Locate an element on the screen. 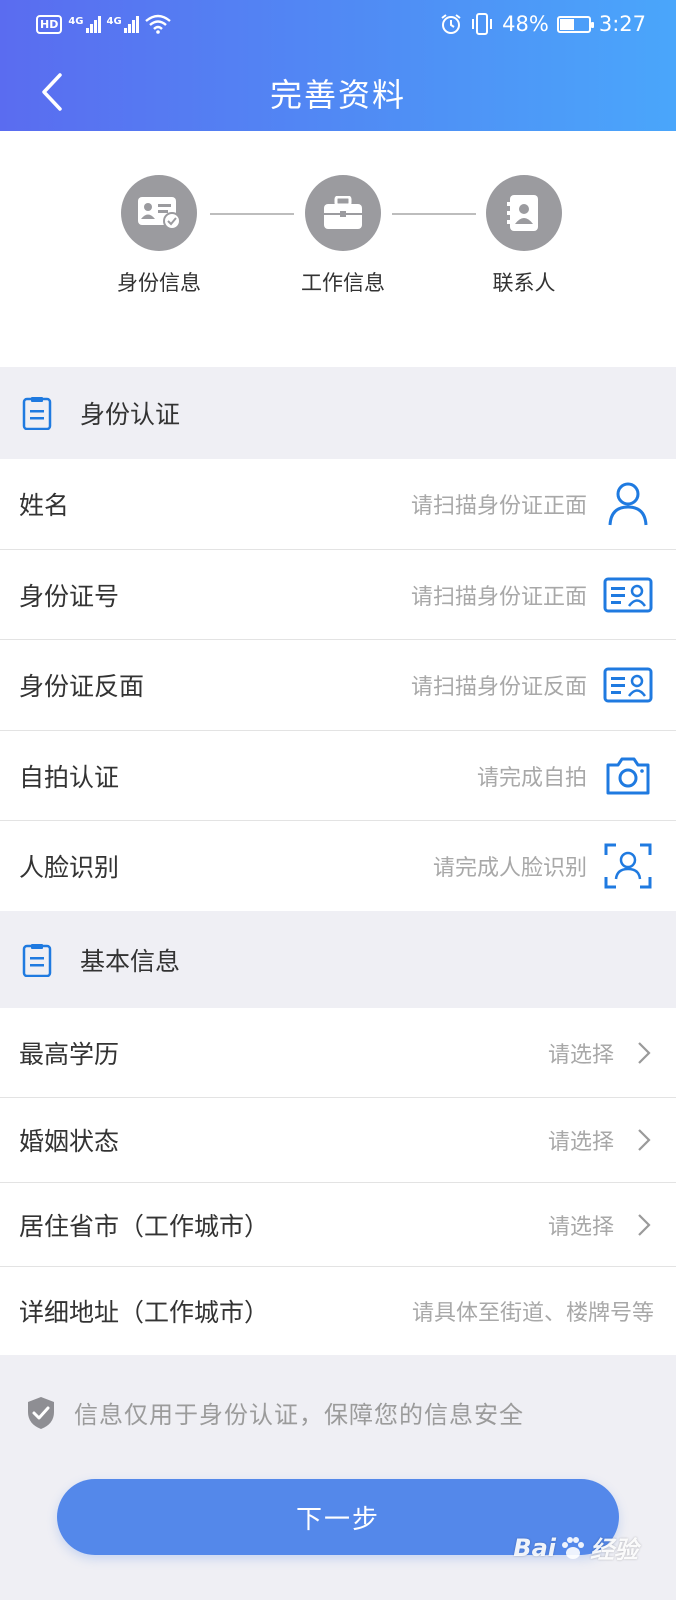 This screenshot has height=1600, width=676. row-label: 居住省市（工作城市） is located at coordinates (144, 1226).